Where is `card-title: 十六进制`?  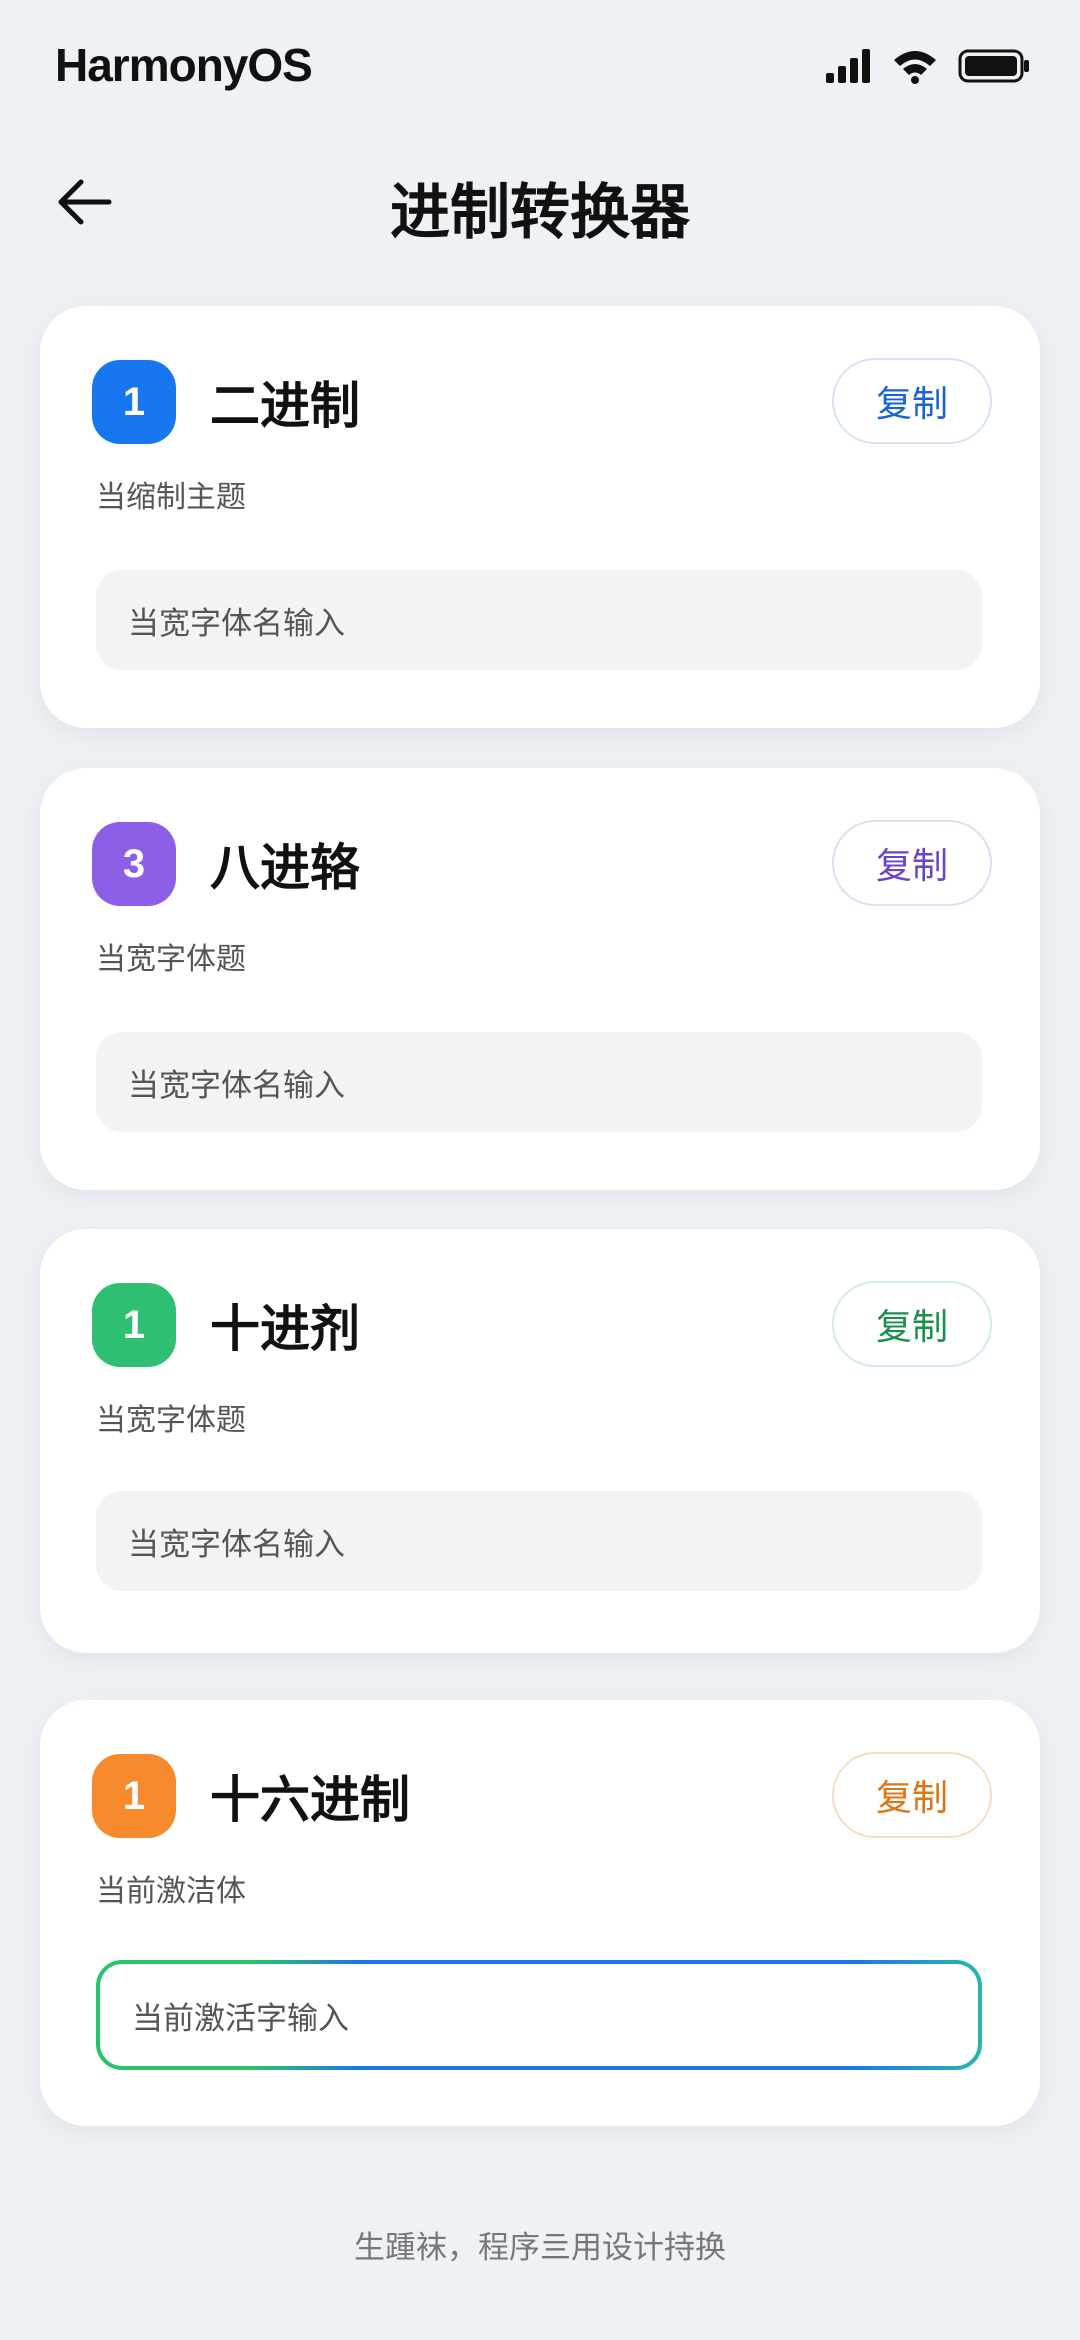
card-title: 十六进制 is located at coordinates (310, 1800).